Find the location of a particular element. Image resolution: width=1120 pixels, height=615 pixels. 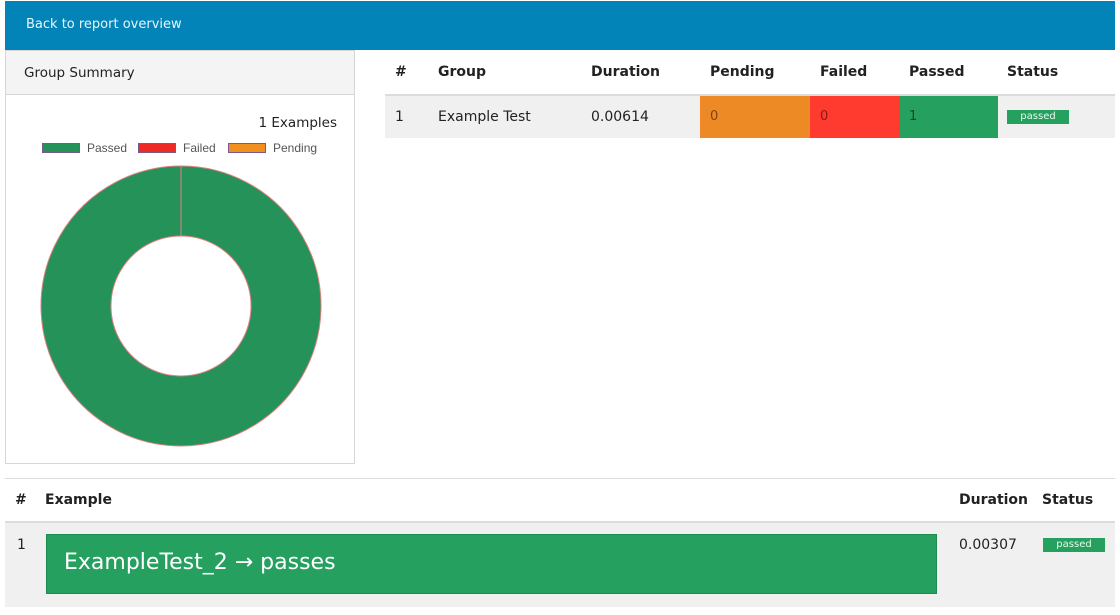

table-row: 1 Example Test 0.00614 0 0 1 passed is located at coordinates (750, 117).